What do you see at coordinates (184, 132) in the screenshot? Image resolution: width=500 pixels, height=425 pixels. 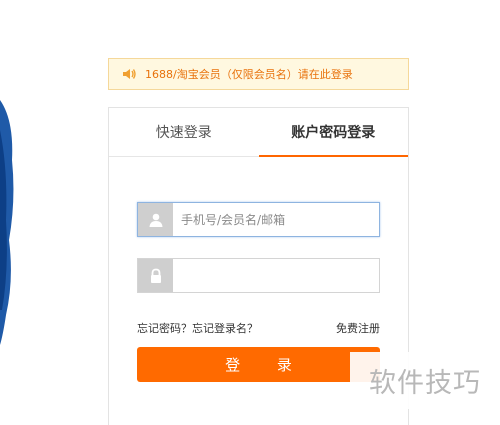 I see `tab-quick-login: 快速登录` at bounding box center [184, 132].